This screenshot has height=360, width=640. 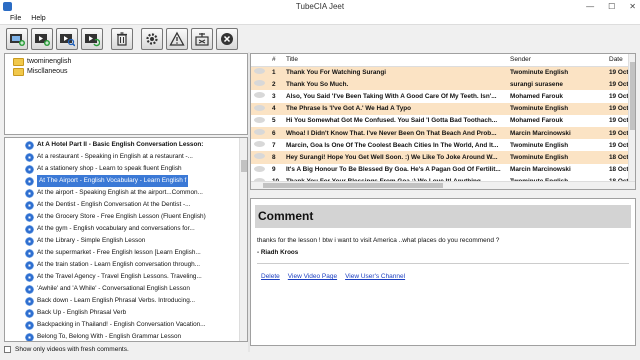 I want to click on warning-button, so click(x=177, y=39).